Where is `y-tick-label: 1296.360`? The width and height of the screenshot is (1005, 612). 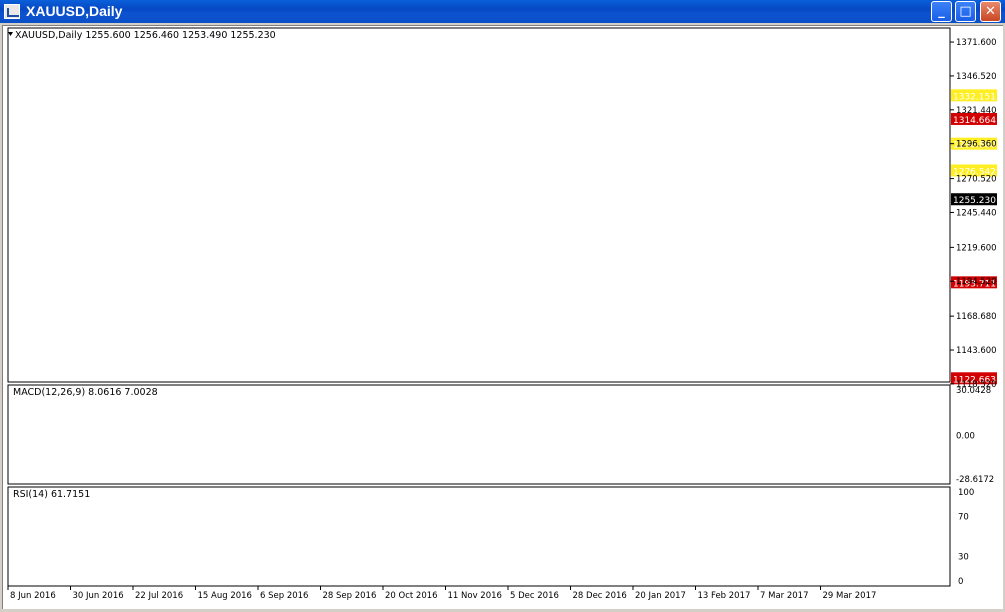
y-tick-label: 1296.360 is located at coordinates (976, 145).